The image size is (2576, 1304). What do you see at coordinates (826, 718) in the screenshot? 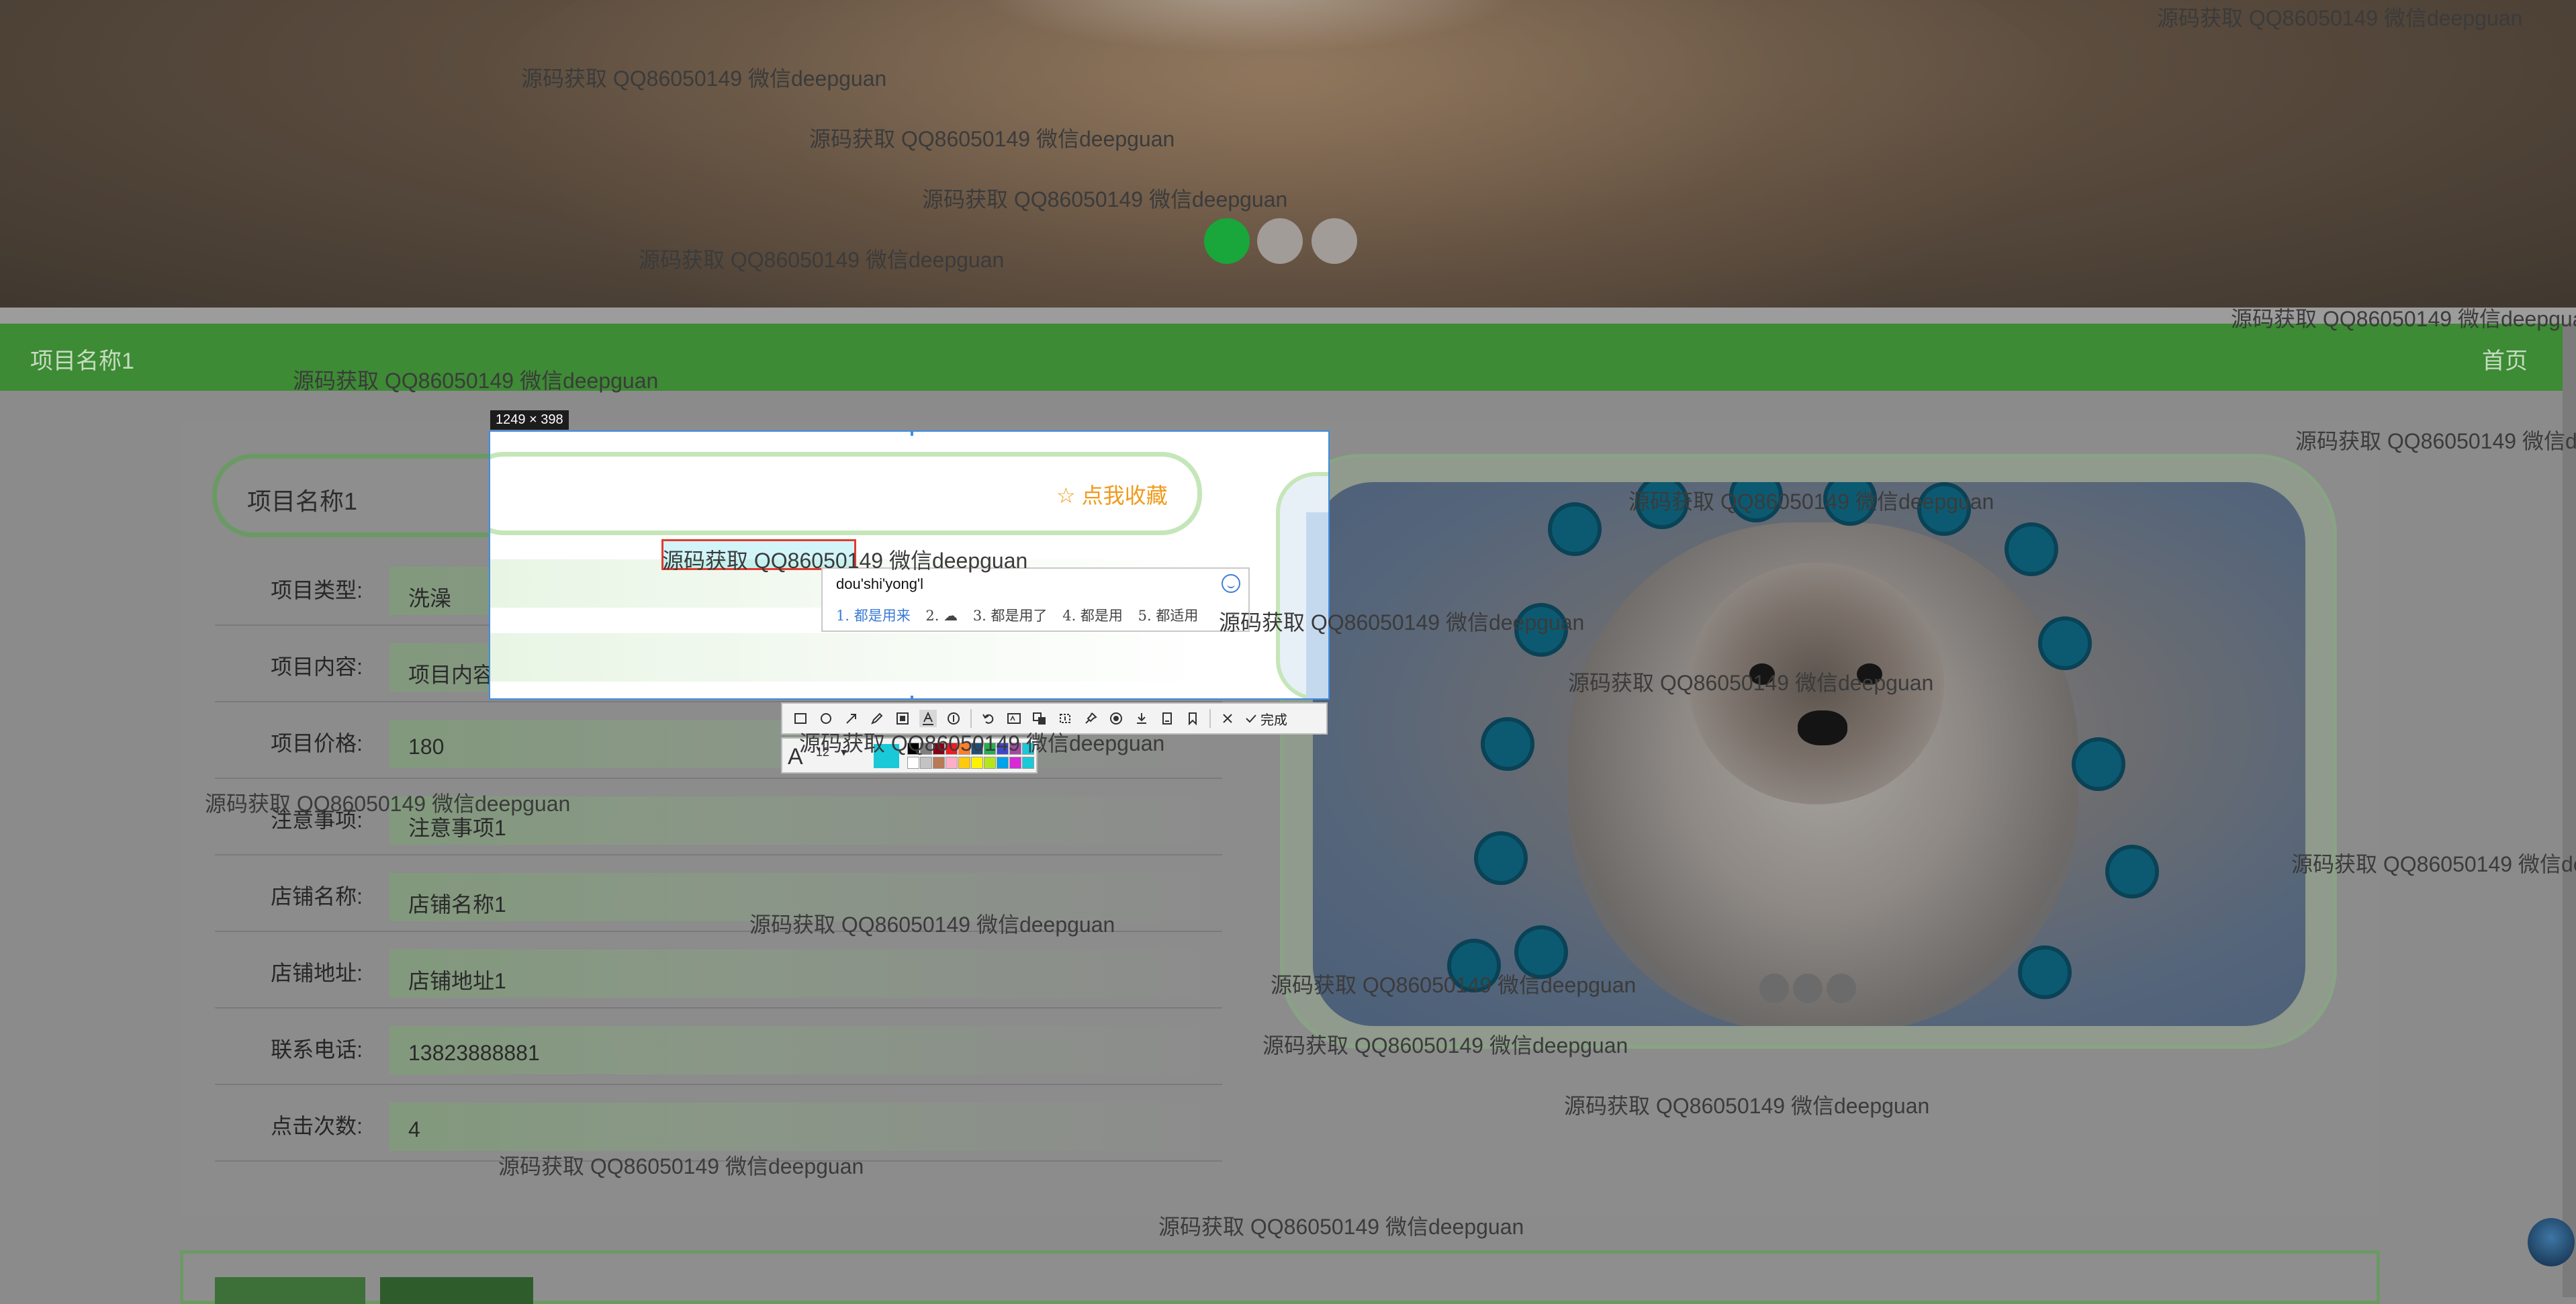
I see `ellipse-icon` at bounding box center [826, 718].